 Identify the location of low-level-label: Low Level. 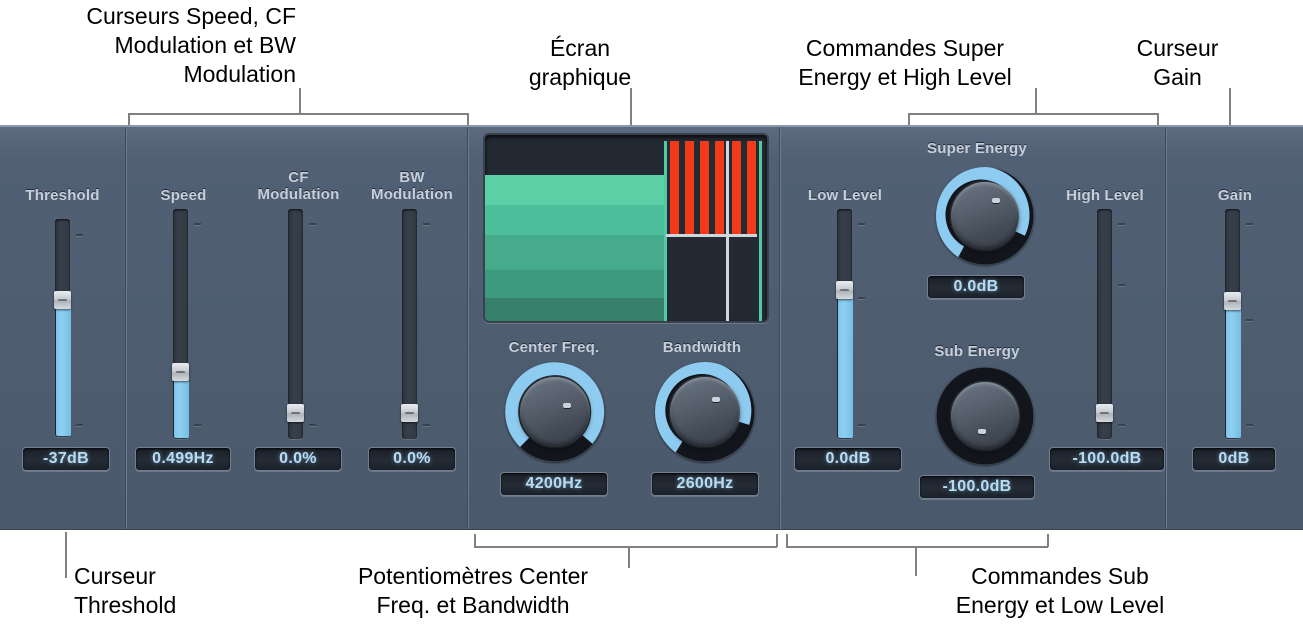
(845, 195).